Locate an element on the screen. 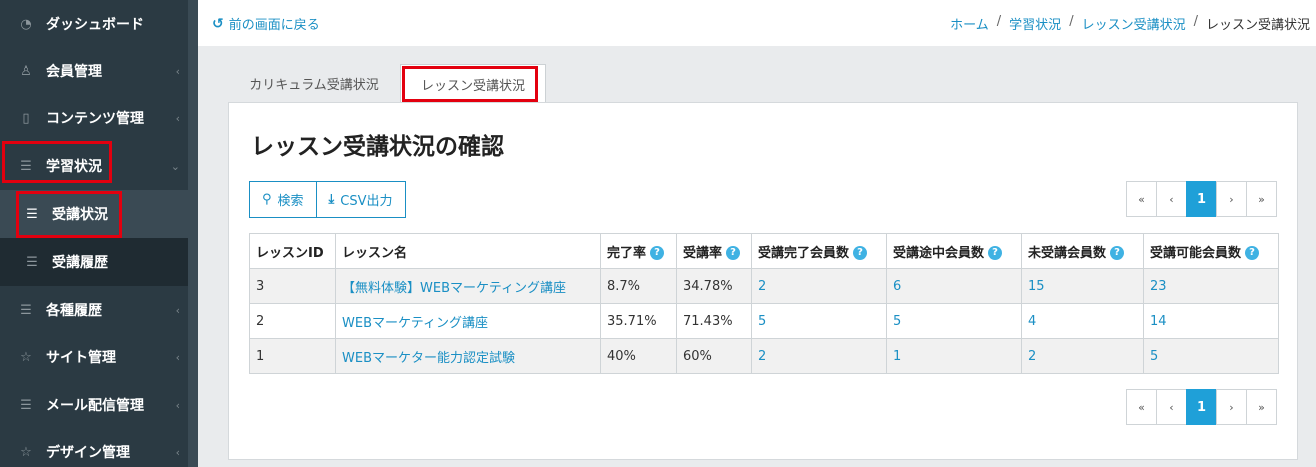  sidebar-item-members: ♙ 会員管理 ‹ is located at coordinates (94, 71).